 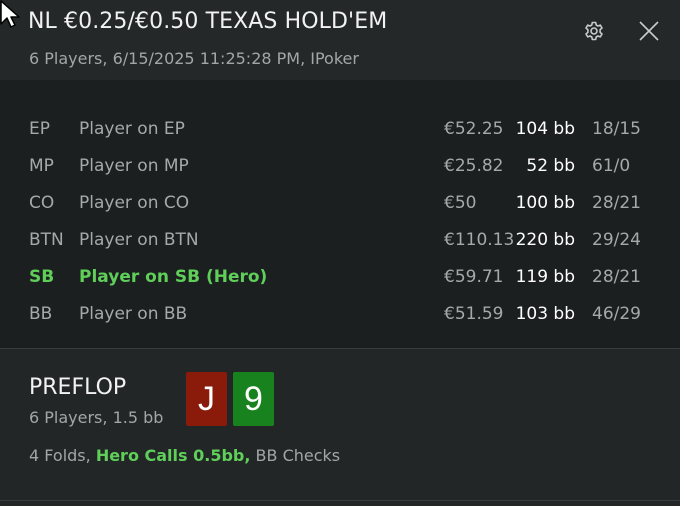 What do you see at coordinates (474, 129) in the screenshot?
I see `player-stack: €52.25` at bounding box center [474, 129].